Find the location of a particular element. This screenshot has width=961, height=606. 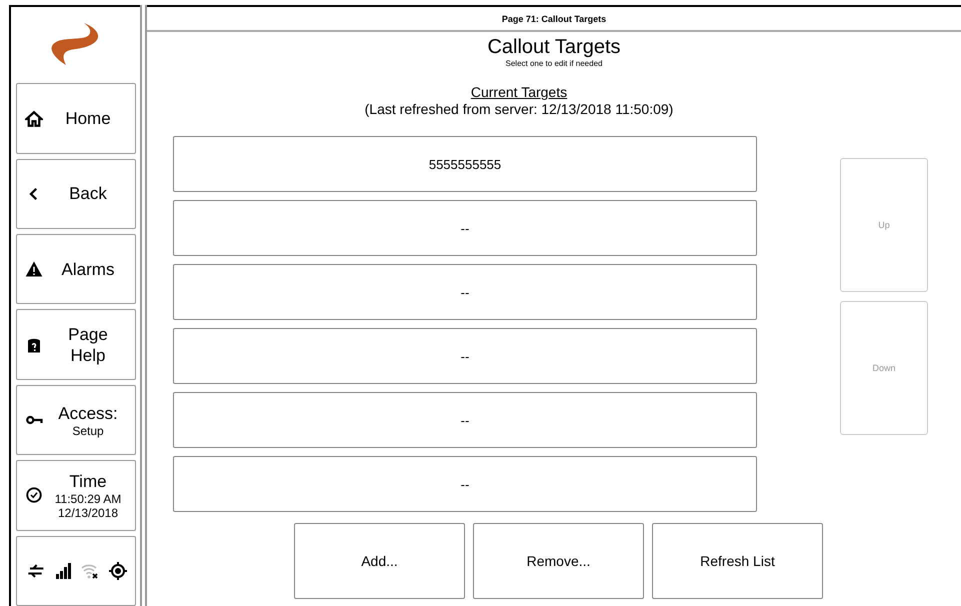

action-button: Refresh List is located at coordinates (737, 561).